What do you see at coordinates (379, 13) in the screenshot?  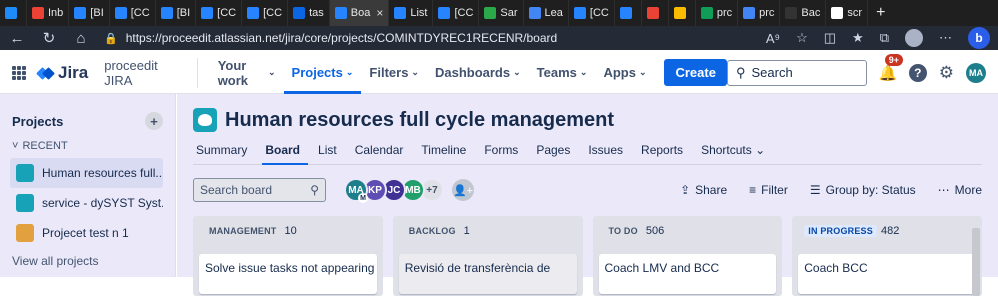 I see `close-tab-icon: ×` at bounding box center [379, 13].